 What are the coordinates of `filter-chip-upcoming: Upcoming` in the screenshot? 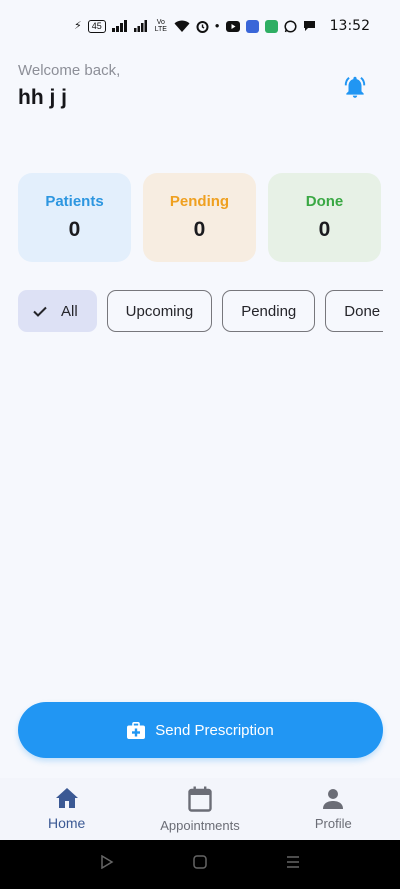 It's located at (159, 311).